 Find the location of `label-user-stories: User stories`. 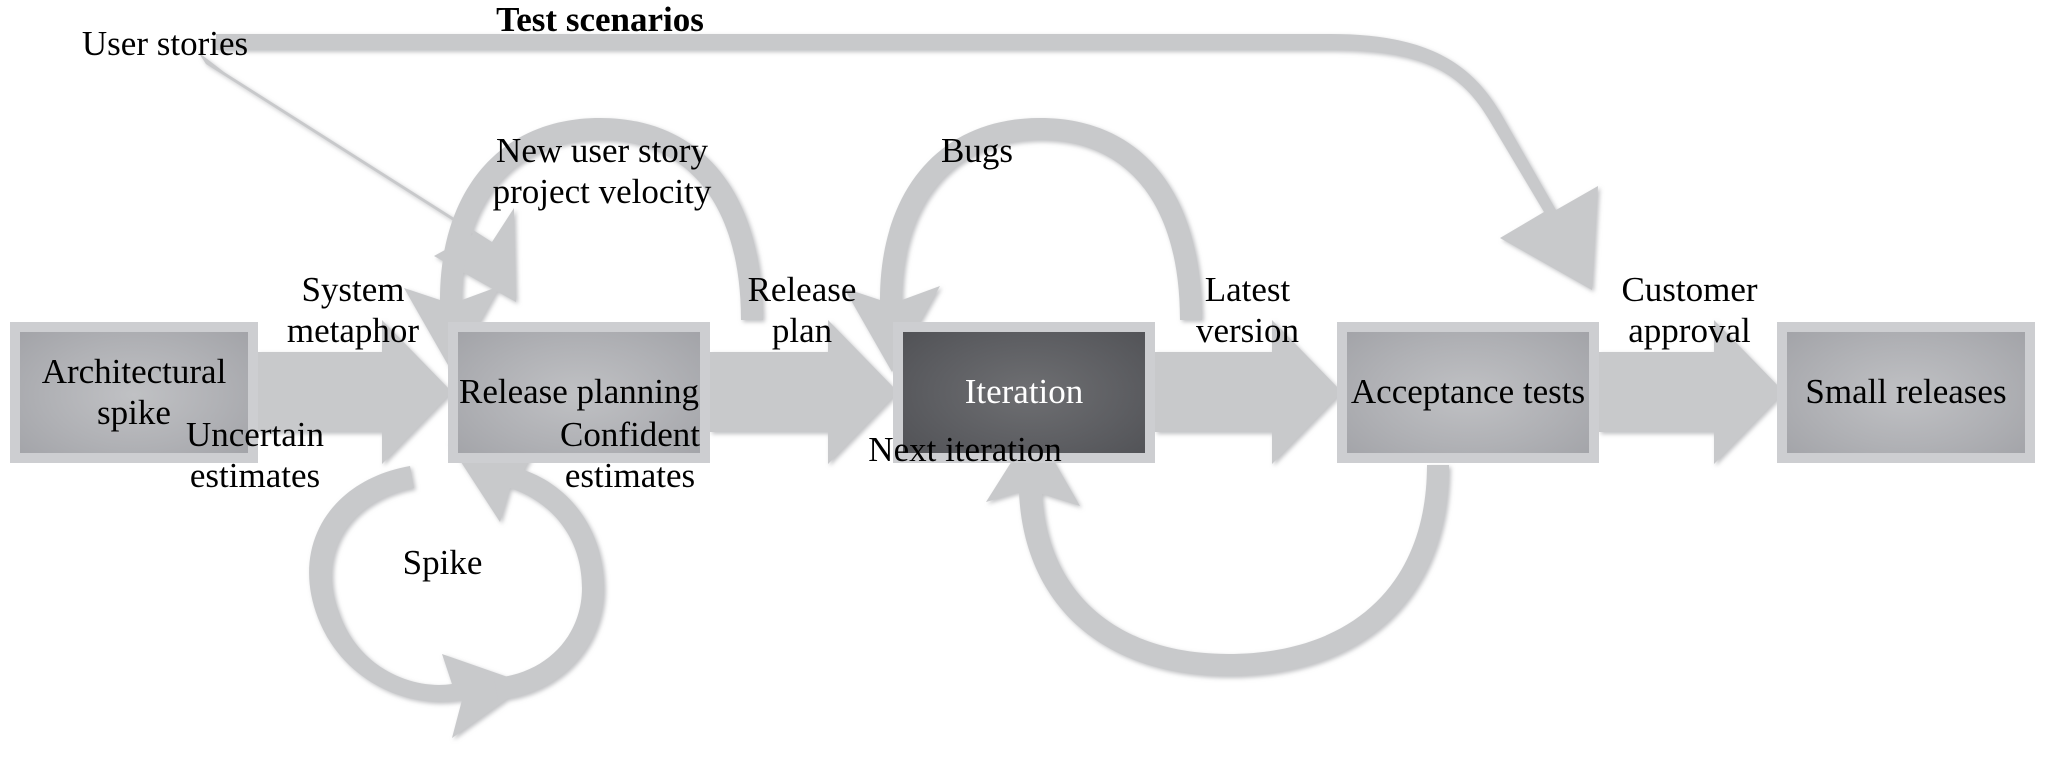

label-user-stories: User stories is located at coordinates (165, 43).